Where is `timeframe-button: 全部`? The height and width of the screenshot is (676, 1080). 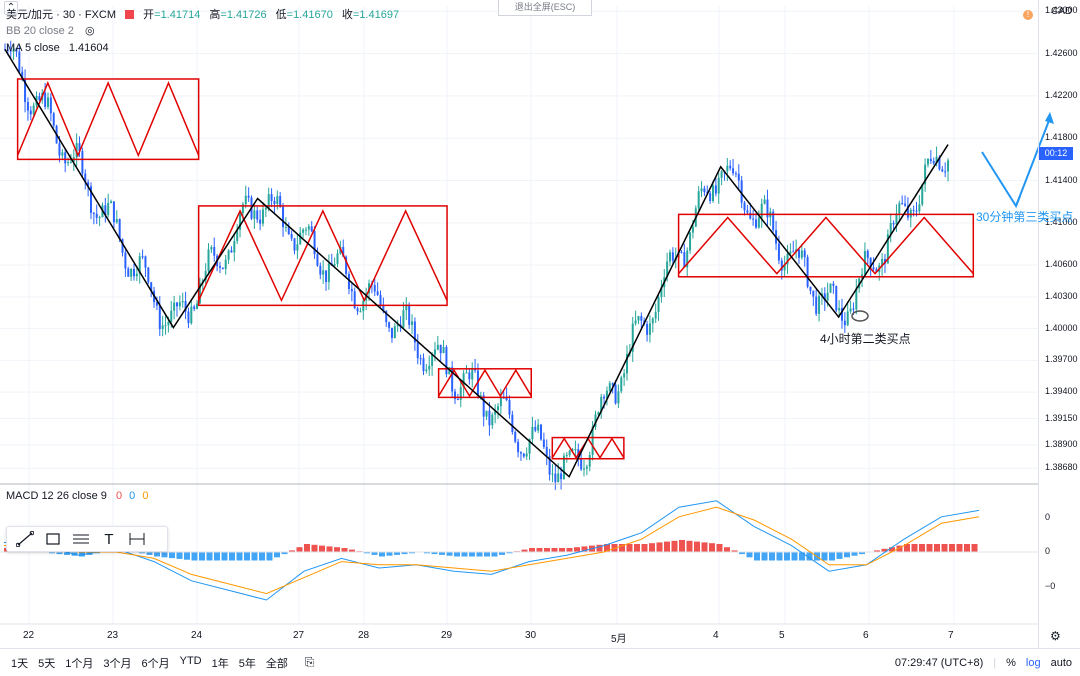 timeframe-button: 全部 is located at coordinates (277, 663).